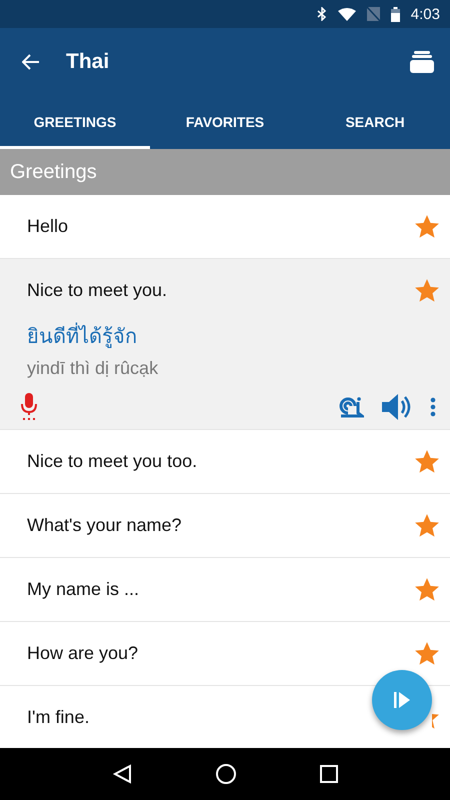 This screenshot has height=800, width=450. I want to click on play-button, so click(402, 700).